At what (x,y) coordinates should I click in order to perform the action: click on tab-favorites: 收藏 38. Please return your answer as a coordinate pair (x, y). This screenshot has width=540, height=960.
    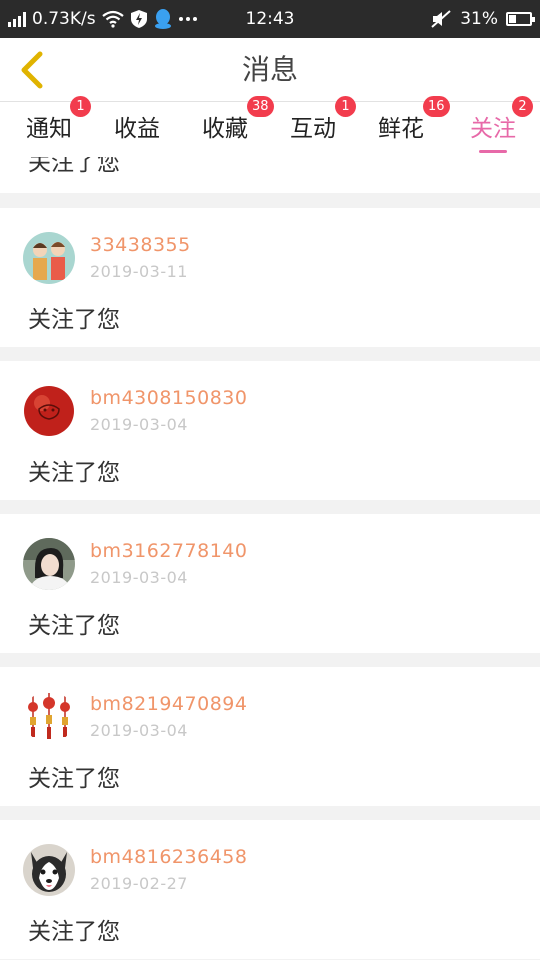
    Looking at the image, I should click on (229, 126).